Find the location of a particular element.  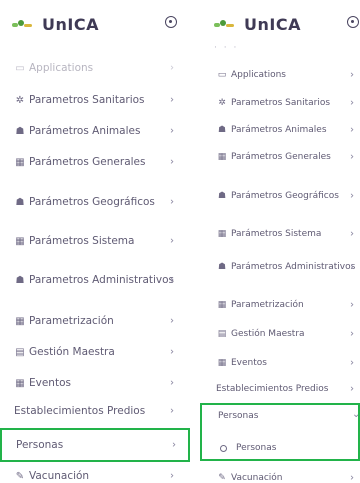

sidebar-item-label: Parametros Sanitarios is located at coordinates (87, 99).